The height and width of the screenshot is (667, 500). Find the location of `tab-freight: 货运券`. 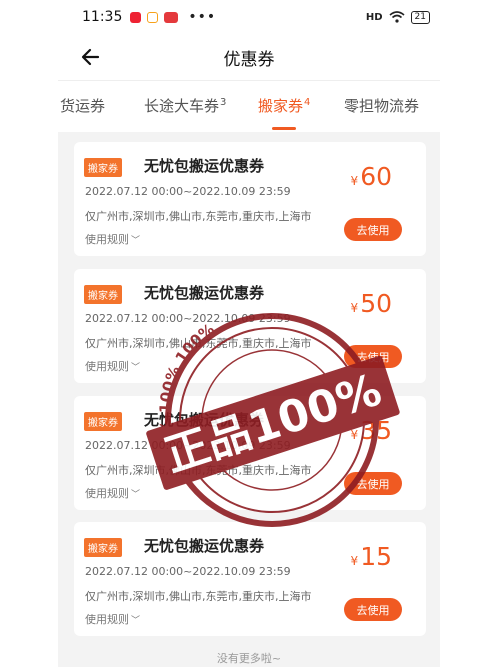

tab-freight: 货运券 is located at coordinates (82, 105).